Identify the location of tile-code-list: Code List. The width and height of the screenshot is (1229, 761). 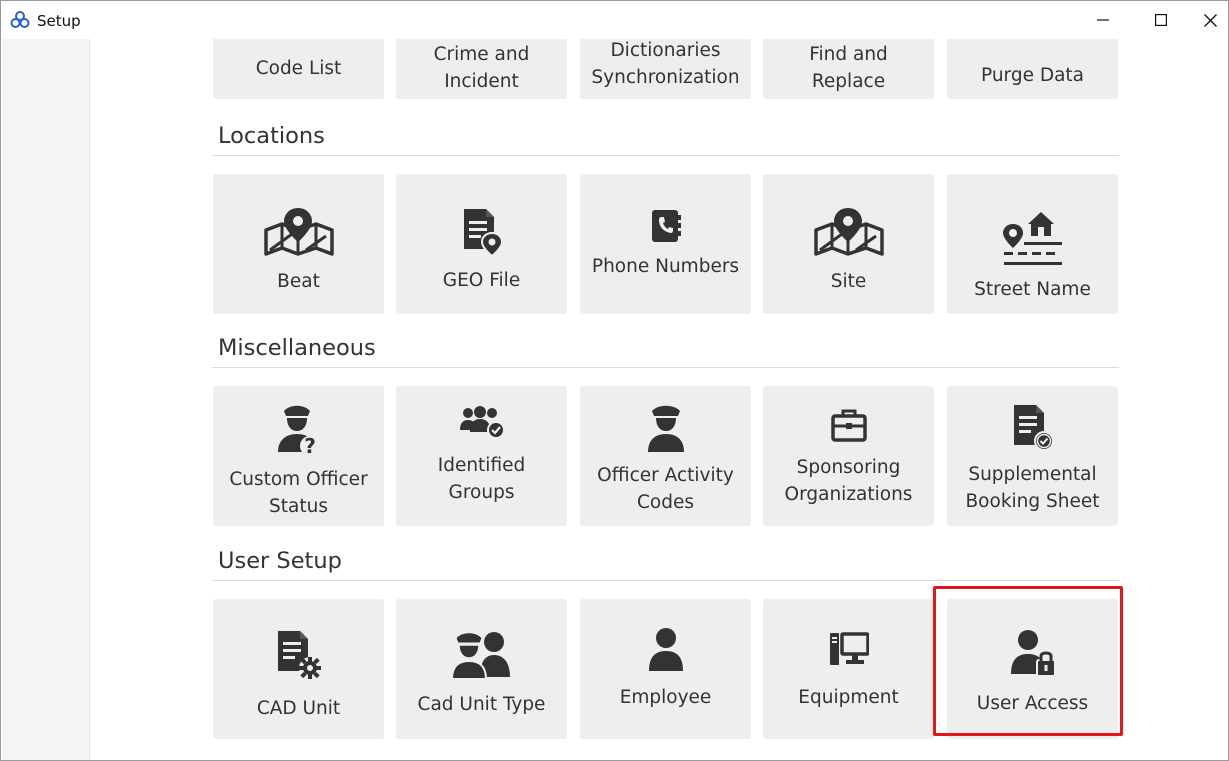
(298, 69).